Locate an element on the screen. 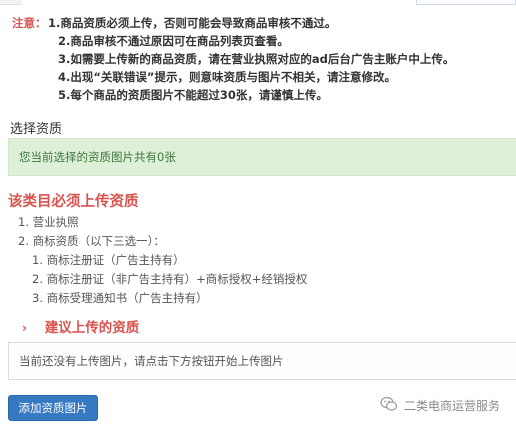 This screenshot has height=426, width=516. watermark: 二类电商运营服务 is located at coordinates (440, 405).